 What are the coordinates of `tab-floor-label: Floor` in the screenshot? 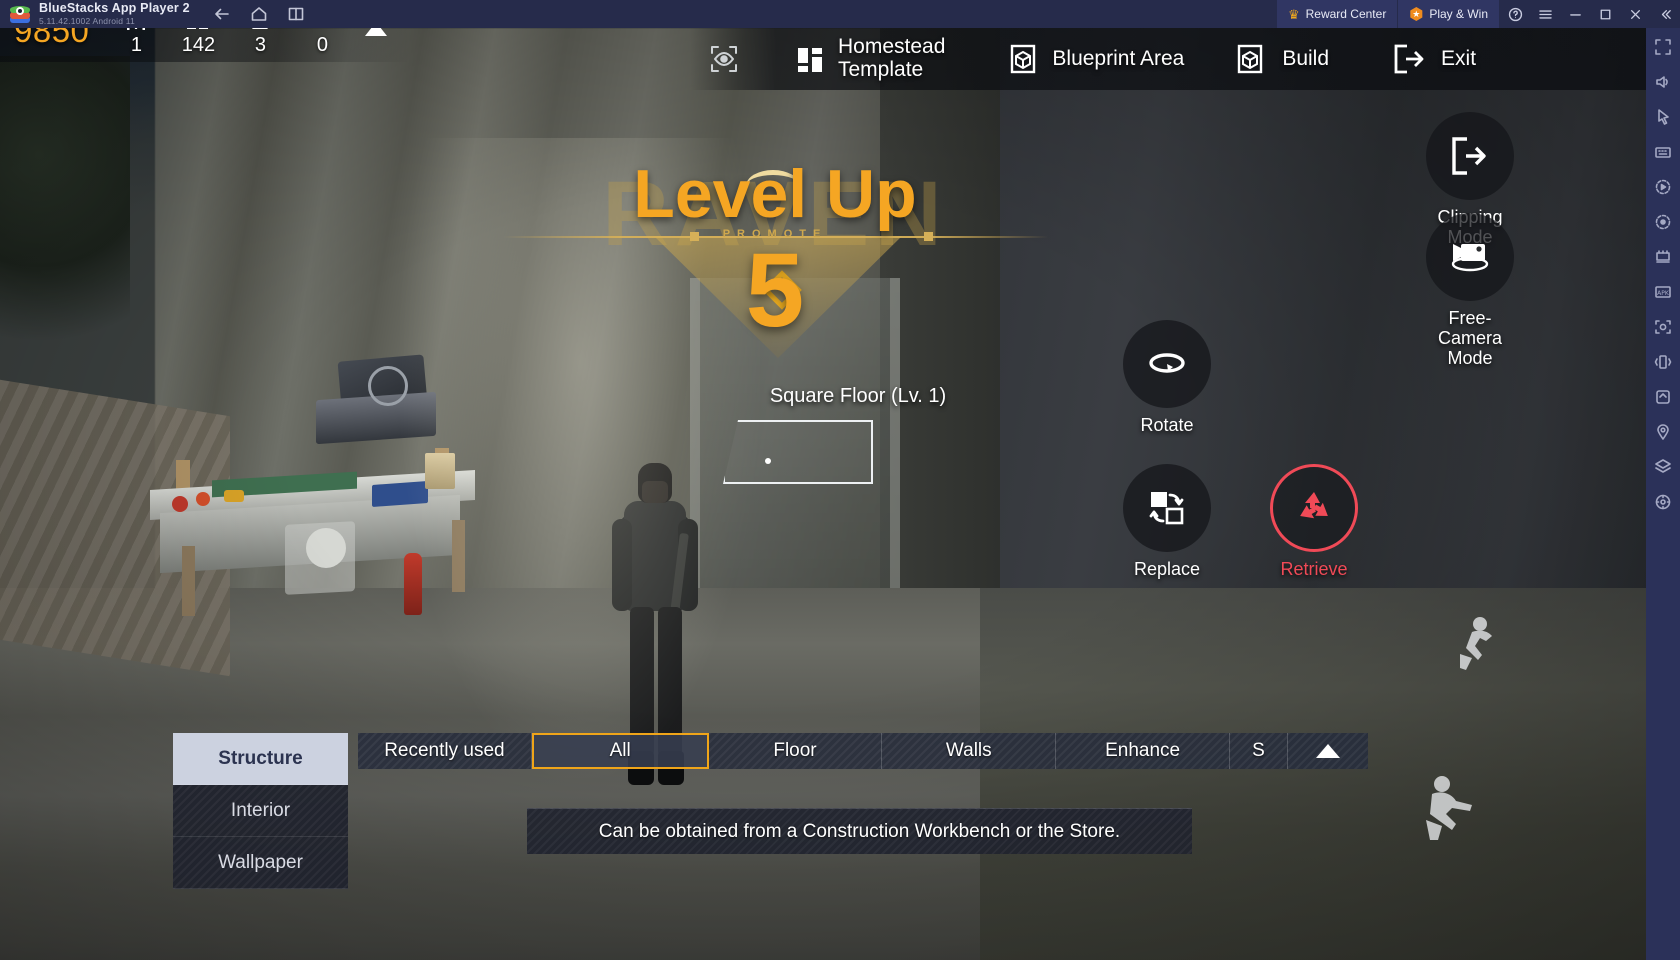 It's located at (795, 750).